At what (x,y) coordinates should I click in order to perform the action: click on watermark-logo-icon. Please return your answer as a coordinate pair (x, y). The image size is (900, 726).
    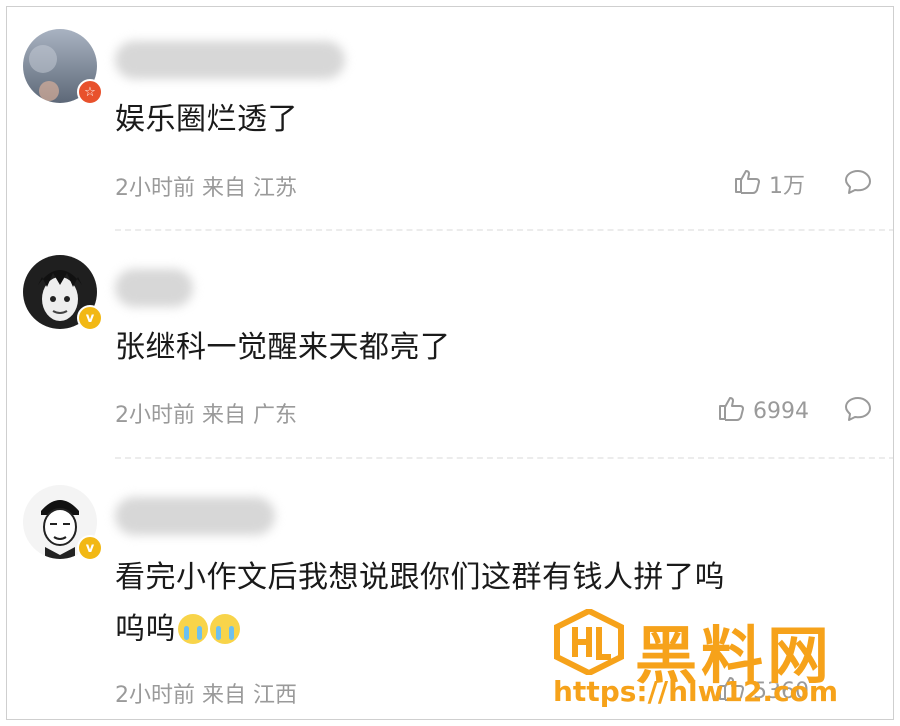
    Looking at the image, I should click on (589, 643).